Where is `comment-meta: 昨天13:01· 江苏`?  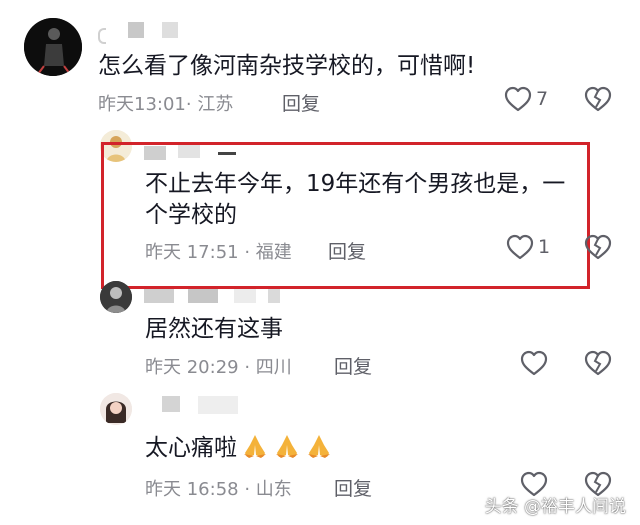 comment-meta: 昨天13:01· 江苏 is located at coordinates (166, 104).